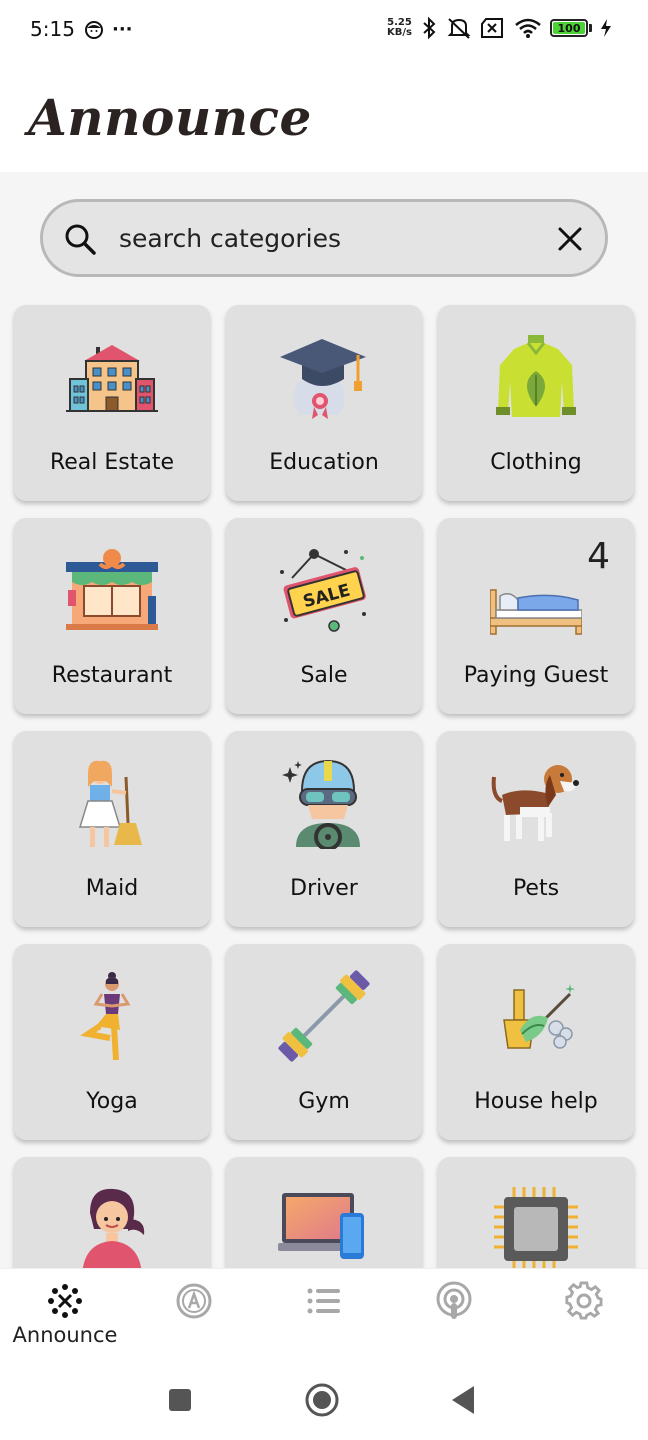  Describe the element at coordinates (323, 379) in the screenshot. I see `graduation-cap-icon` at that location.